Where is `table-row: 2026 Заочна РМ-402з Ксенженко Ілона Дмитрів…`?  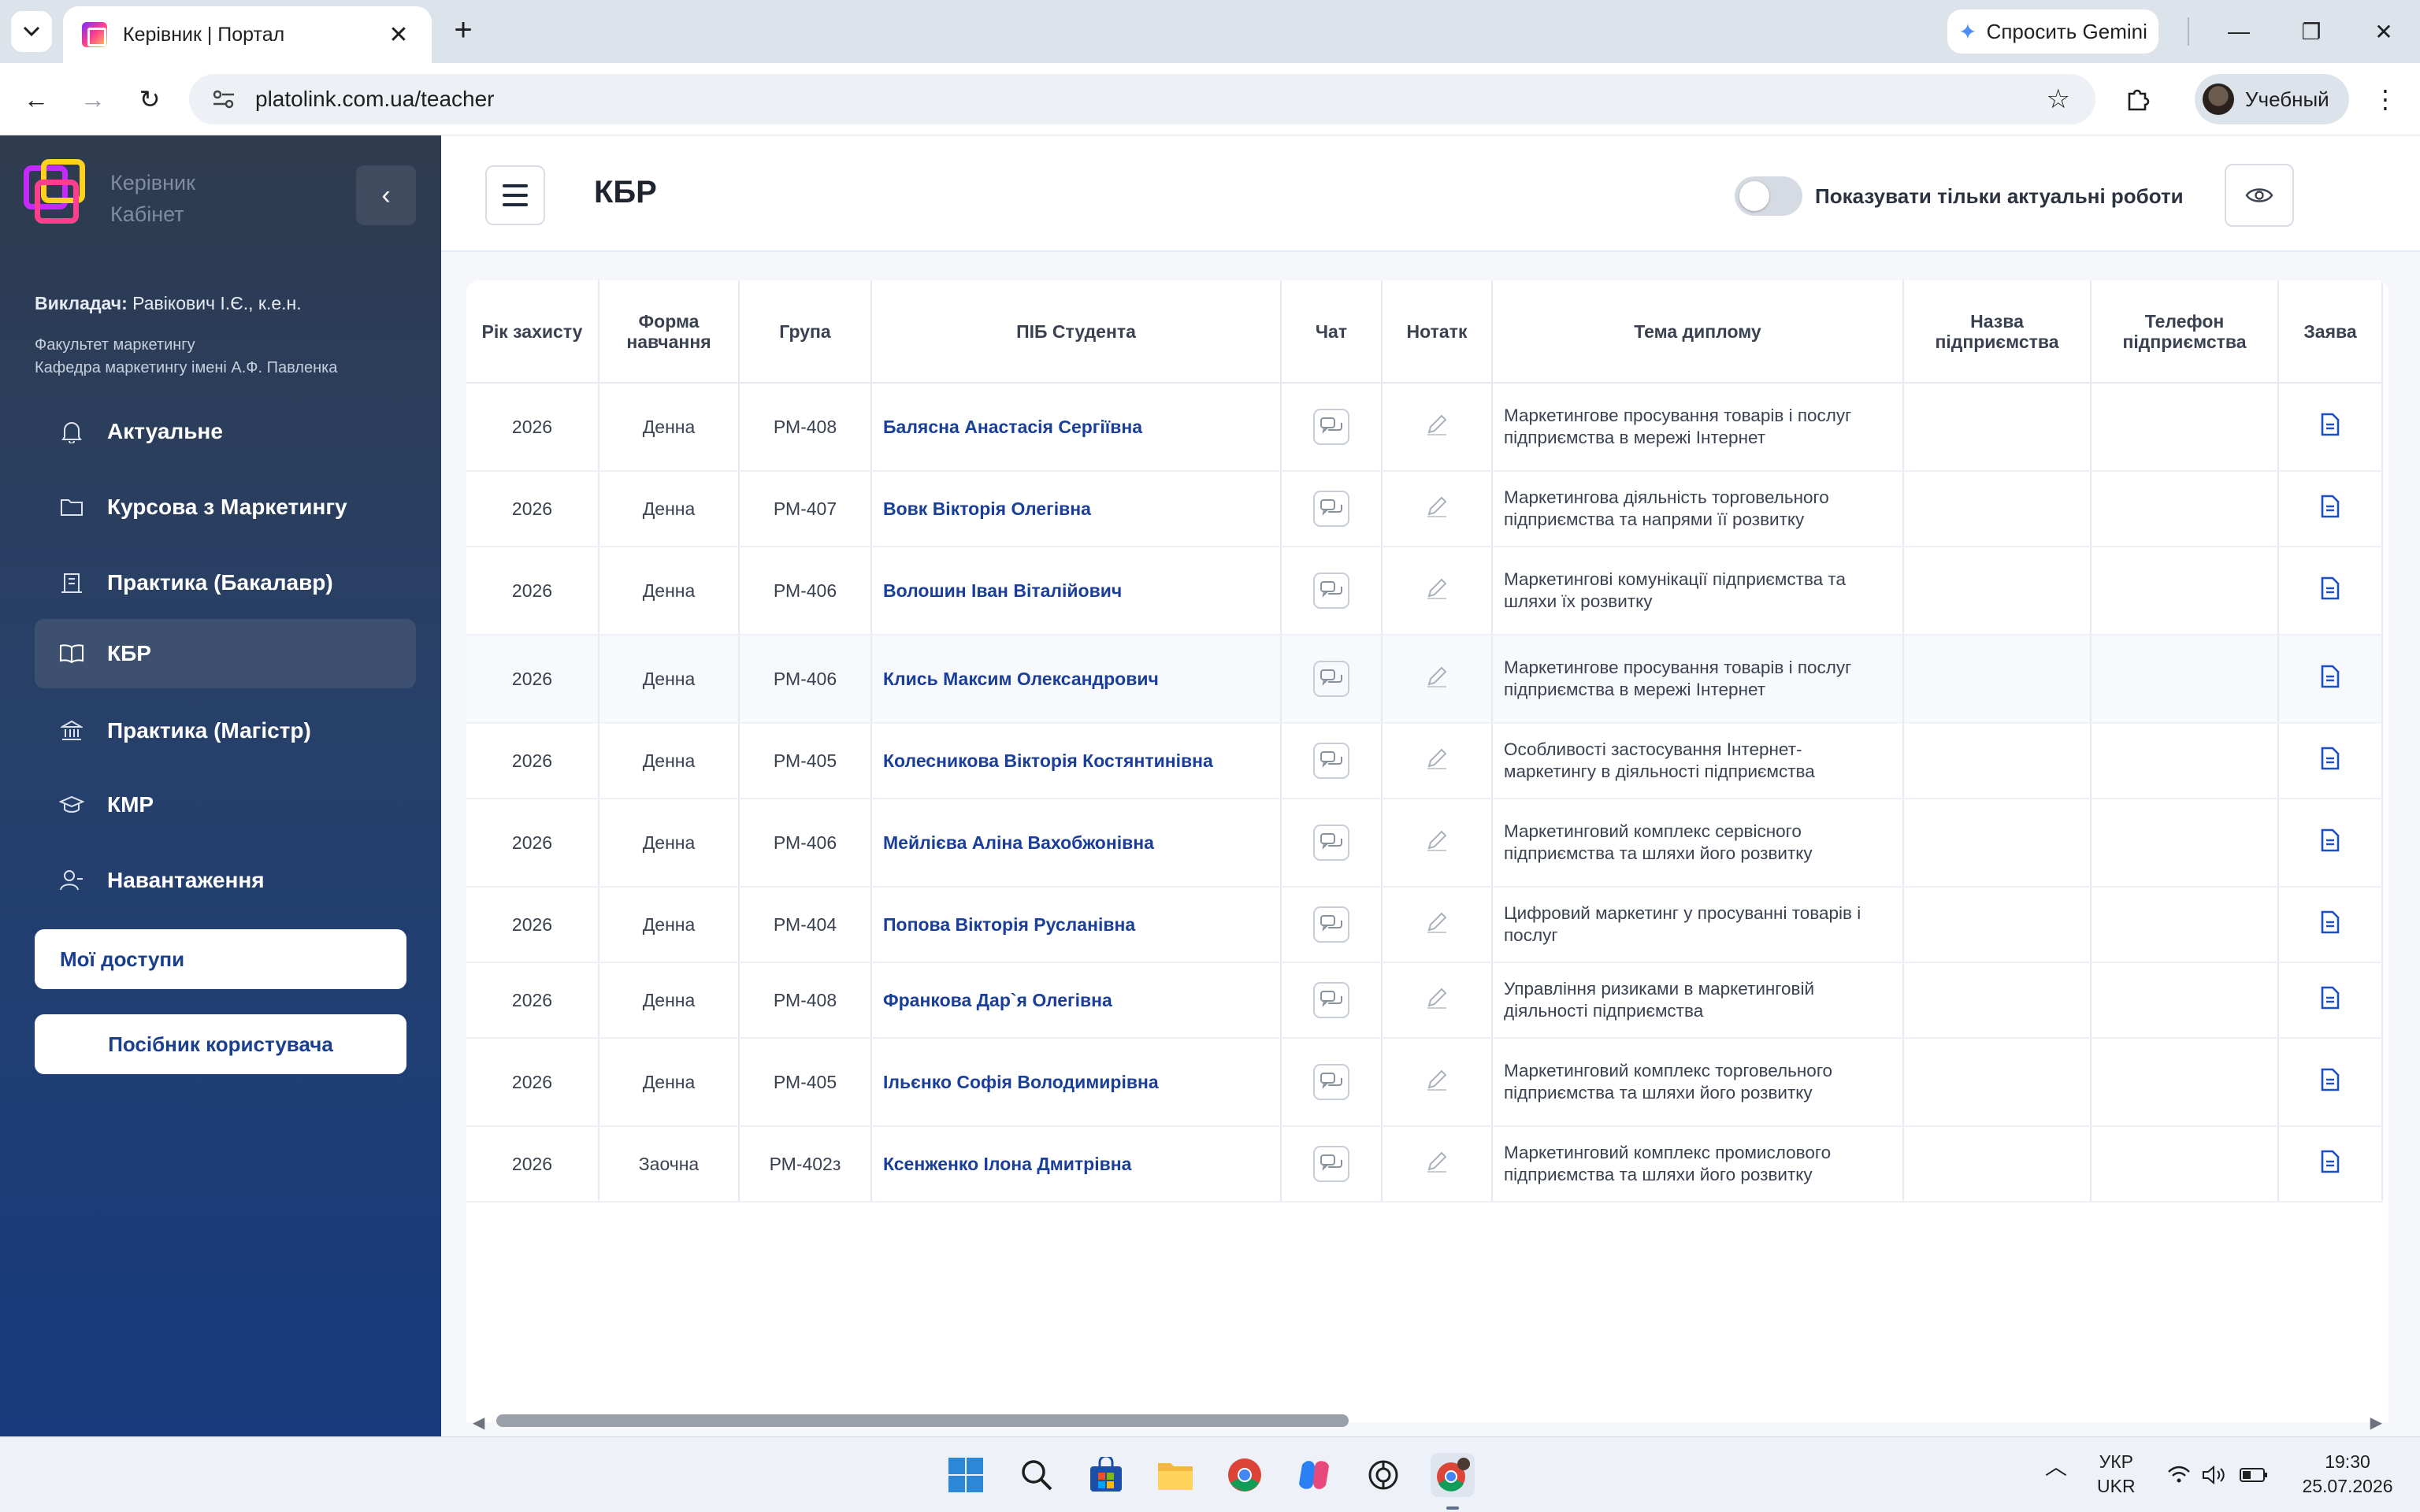
table-row: 2026 Заочна РМ-402з Ксенженко Ілона Дмитрів… is located at coordinates (1424, 1164).